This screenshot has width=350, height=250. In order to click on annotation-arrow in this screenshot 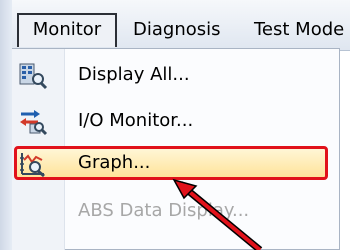, I will do `click(217, 214)`.